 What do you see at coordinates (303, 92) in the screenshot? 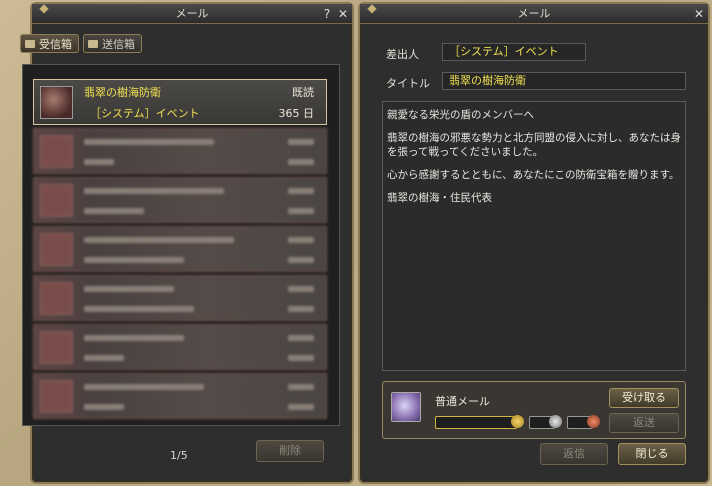
I see `mail-status: 既読` at bounding box center [303, 92].